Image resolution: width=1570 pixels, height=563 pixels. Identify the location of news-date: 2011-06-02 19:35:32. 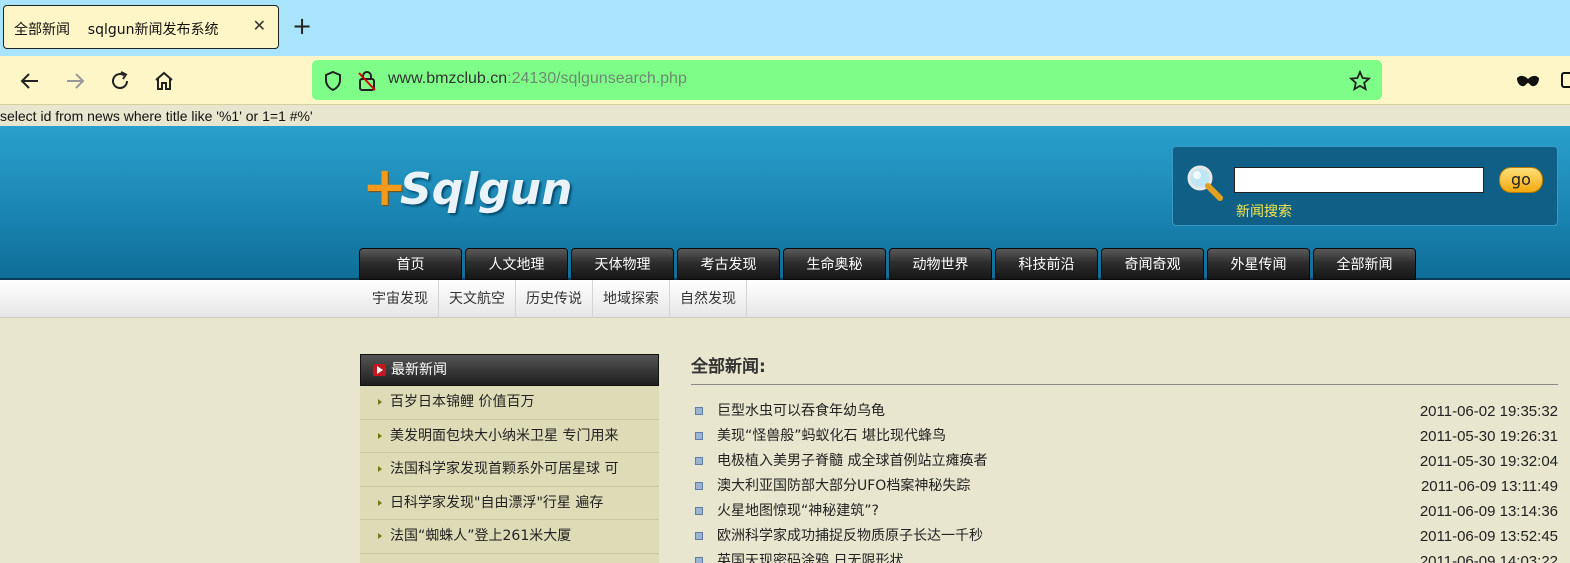
(1488, 411).